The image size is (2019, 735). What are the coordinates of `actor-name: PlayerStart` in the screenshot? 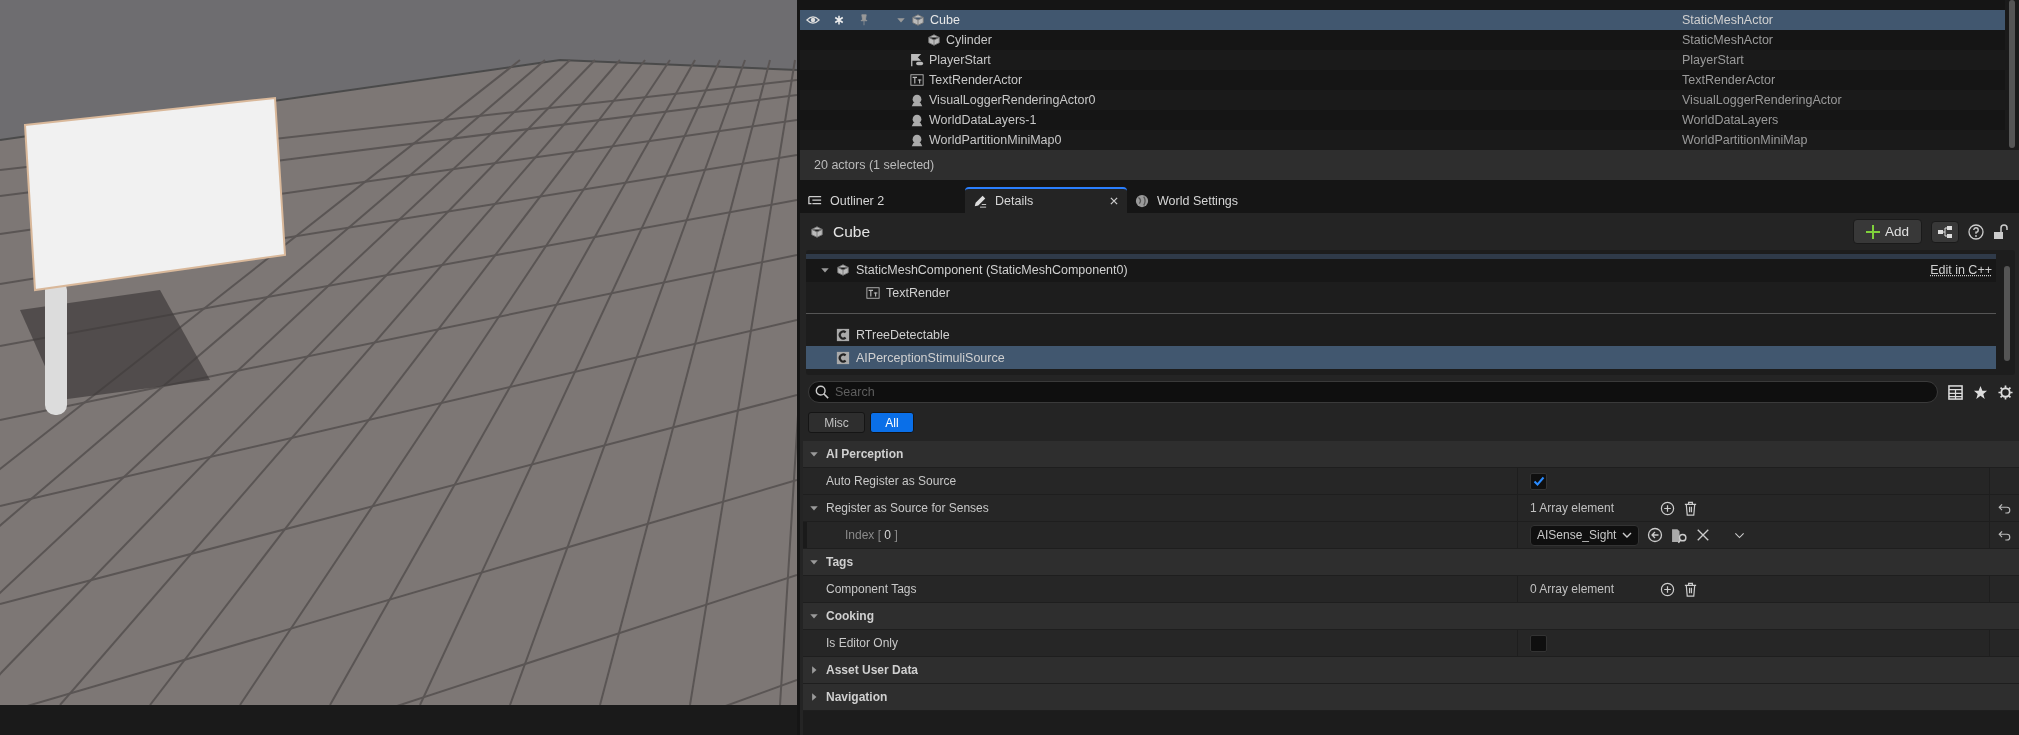 It's located at (960, 60).